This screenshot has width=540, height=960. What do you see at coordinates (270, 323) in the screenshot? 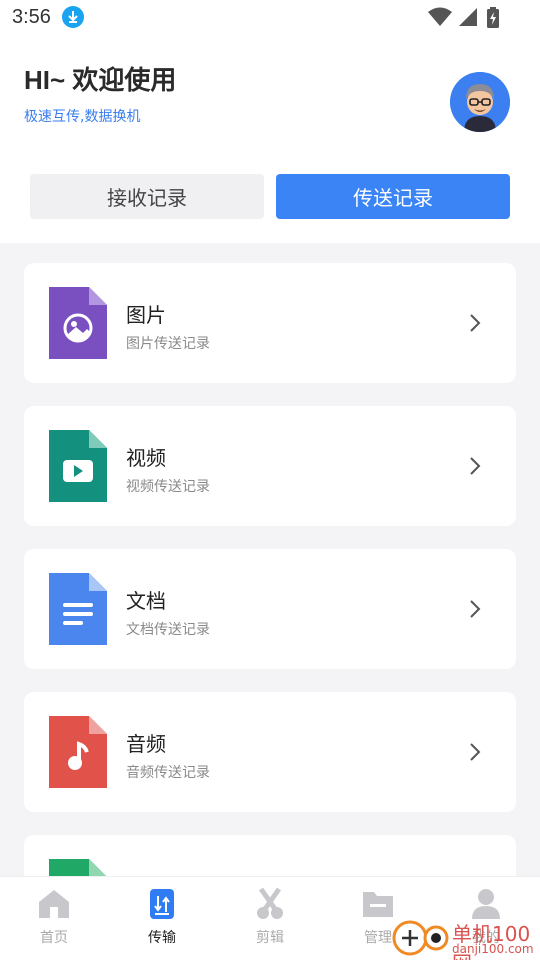
I see `record-card-images: 图片 图片传送记录` at bounding box center [270, 323].